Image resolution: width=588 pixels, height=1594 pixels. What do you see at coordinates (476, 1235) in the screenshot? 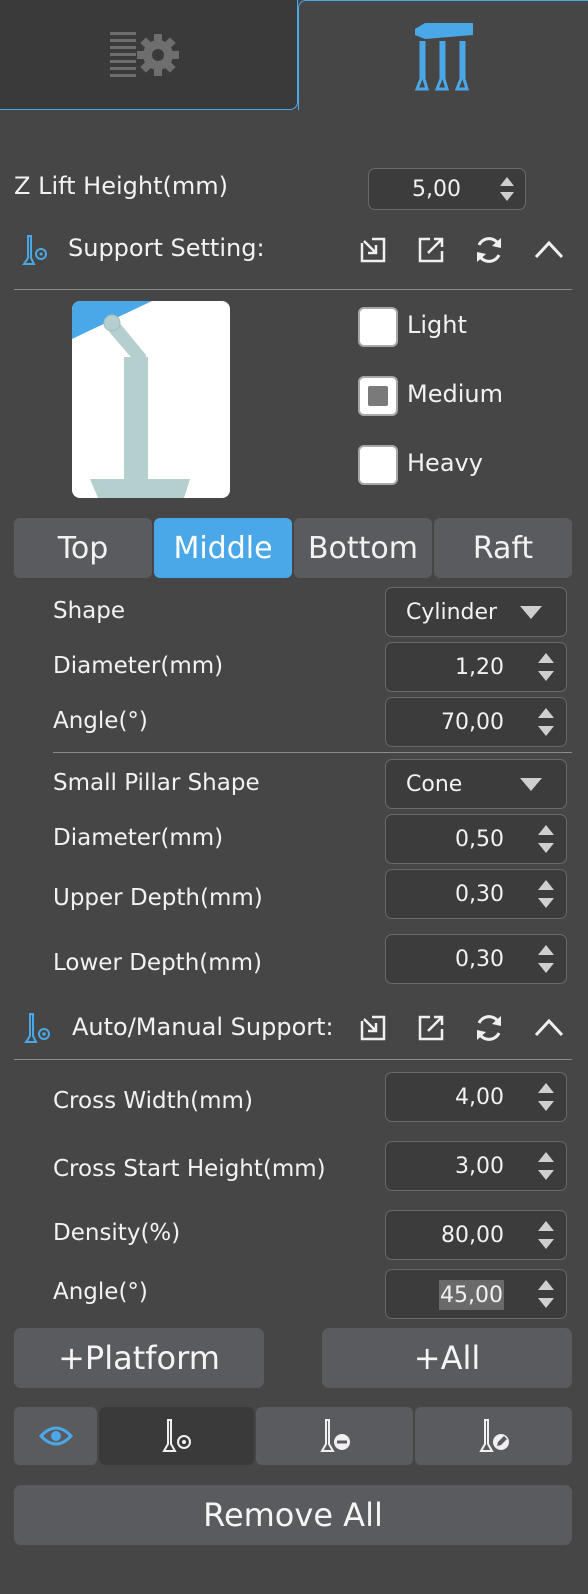
I see `density-input: 80,00` at bounding box center [476, 1235].